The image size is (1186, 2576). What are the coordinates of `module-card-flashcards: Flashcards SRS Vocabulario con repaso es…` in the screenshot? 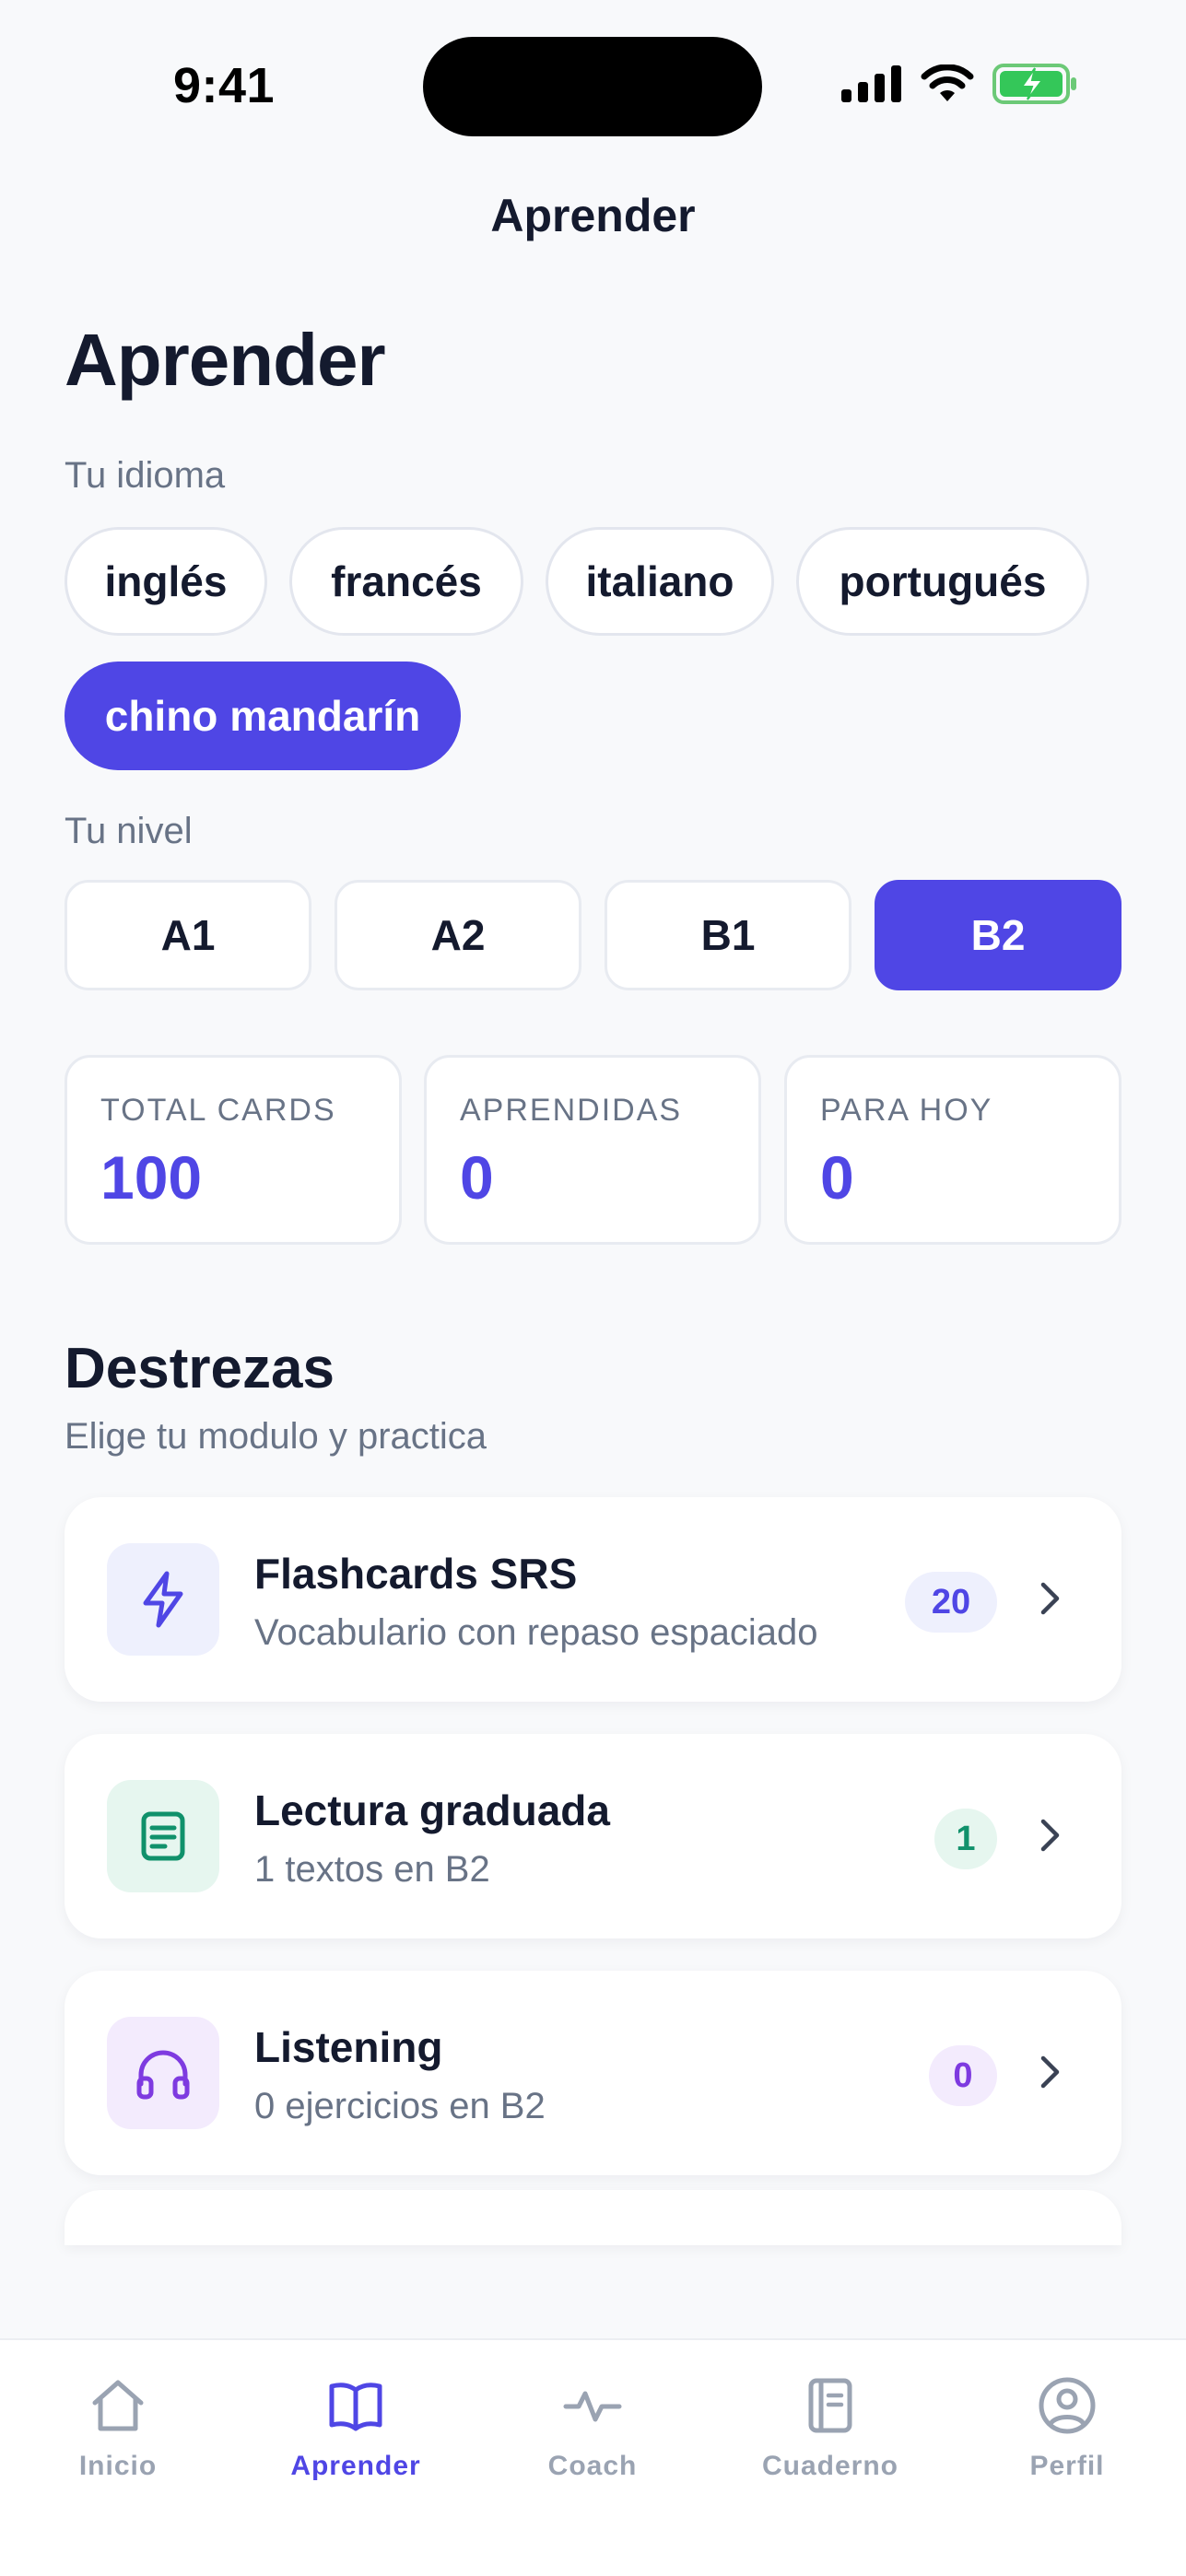 It's located at (593, 1599).